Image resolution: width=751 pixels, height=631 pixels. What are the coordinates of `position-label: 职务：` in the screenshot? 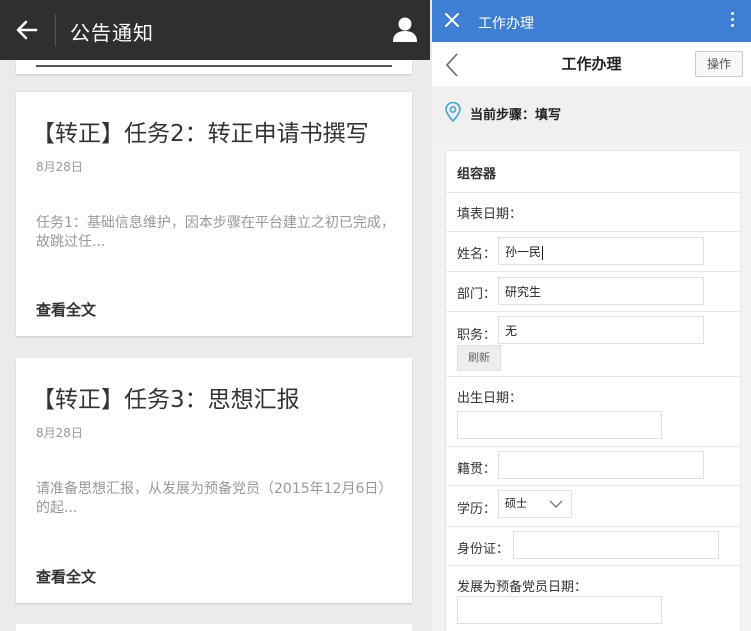 It's located at (477, 335).